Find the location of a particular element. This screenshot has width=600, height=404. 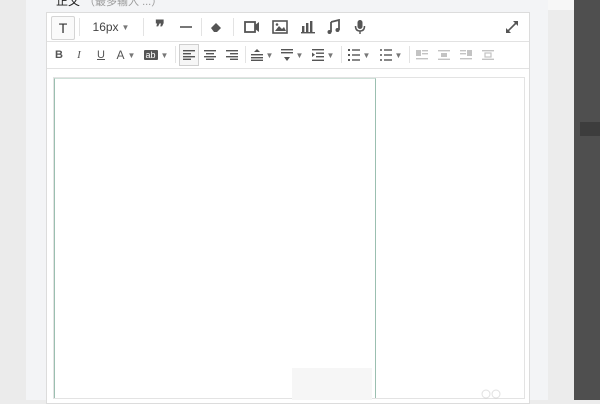

image-icon is located at coordinates (280, 27).